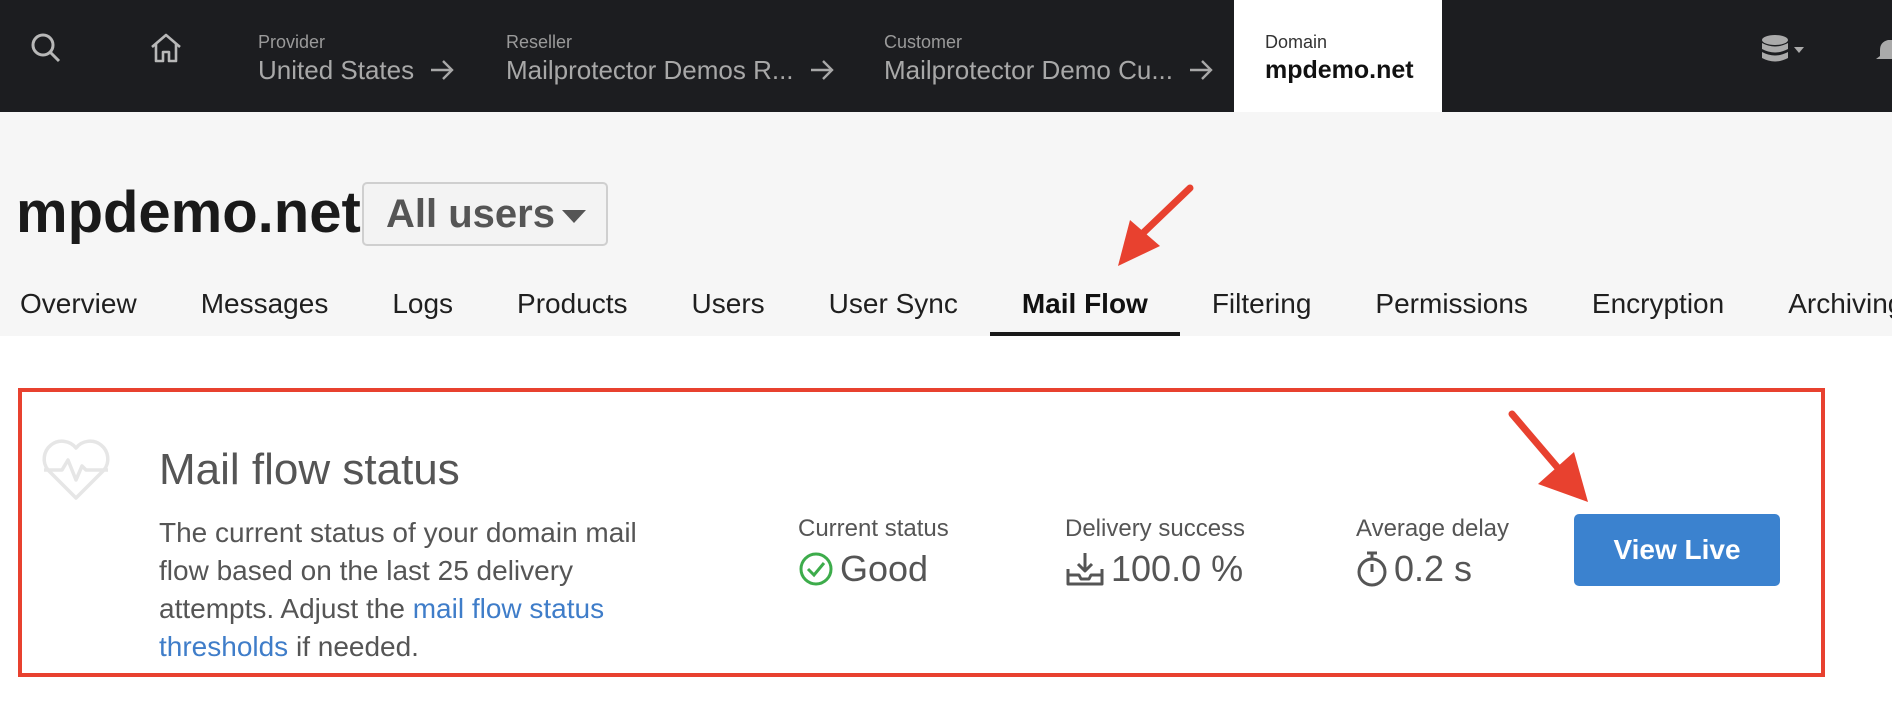  Describe the element at coordinates (353, 646) in the screenshot. I see `description-text-end: if needed.` at that location.